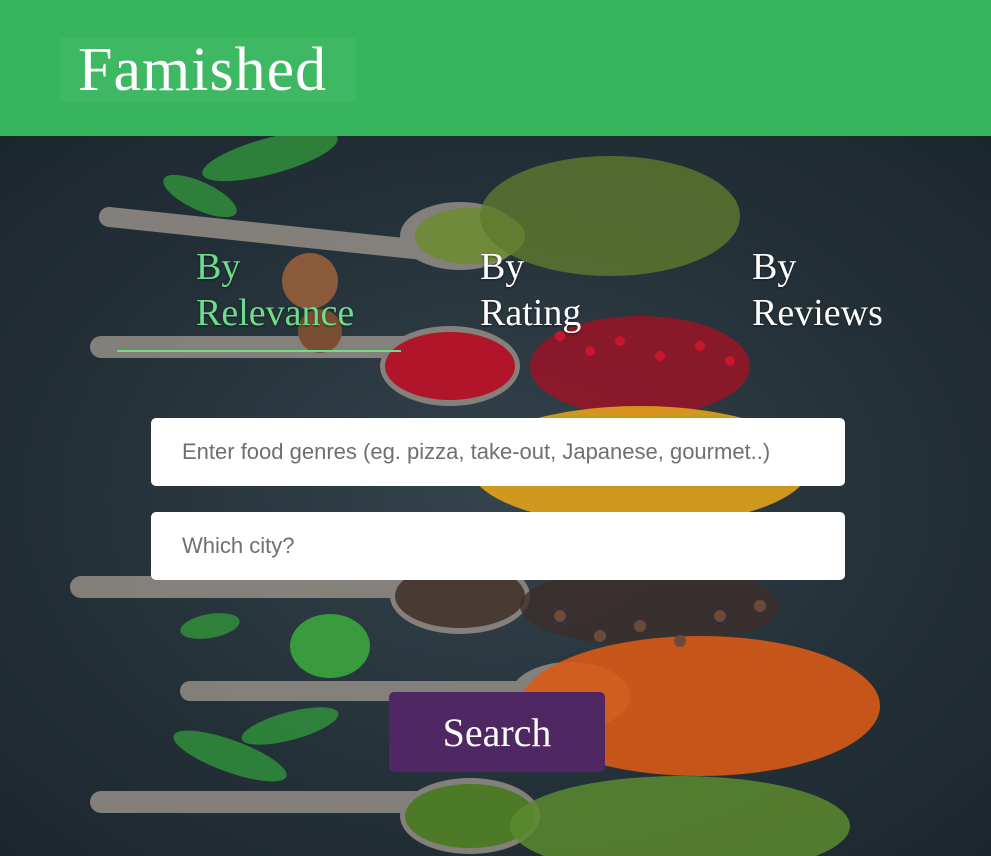  What do you see at coordinates (502, 267) in the screenshot?
I see `tab-by-rating-line1: By` at bounding box center [502, 267].